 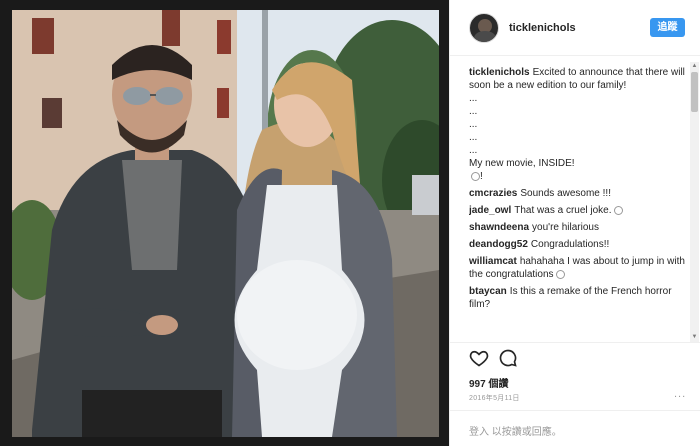 What do you see at coordinates (490, 210) in the screenshot?
I see `comment-username: jade_owl` at bounding box center [490, 210].